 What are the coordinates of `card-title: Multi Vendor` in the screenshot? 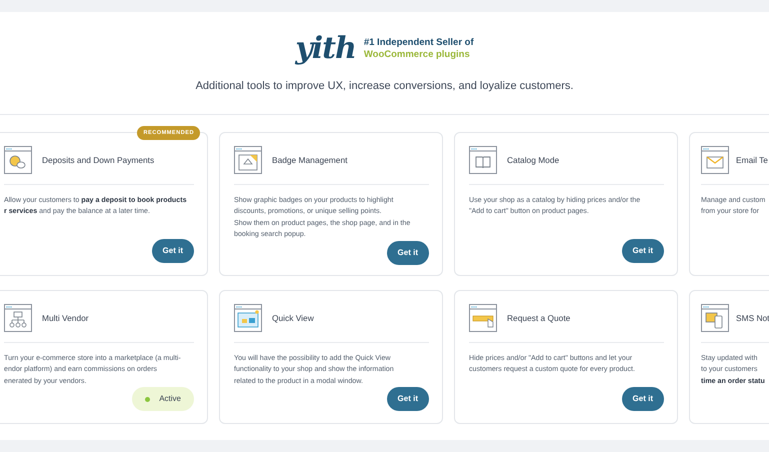 It's located at (65, 318).